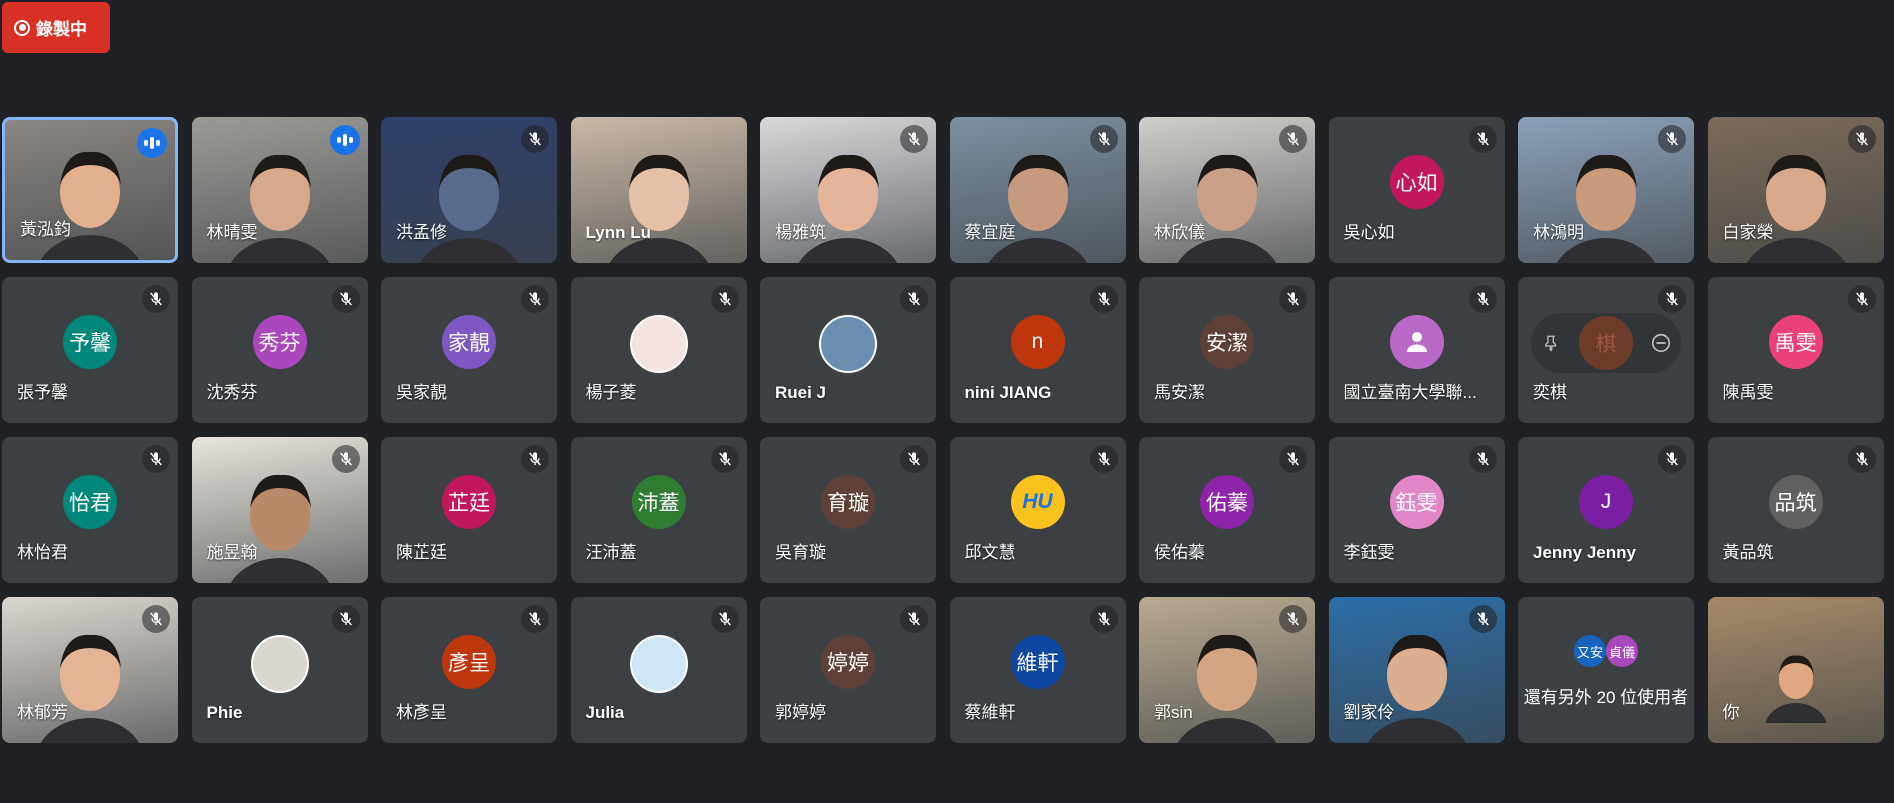 This screenshot has height=803, width=1894. What do you see at coordinates (1416, 342) in the screenshot?
I see `participant-avatar` at bounding box center [1416, 342].